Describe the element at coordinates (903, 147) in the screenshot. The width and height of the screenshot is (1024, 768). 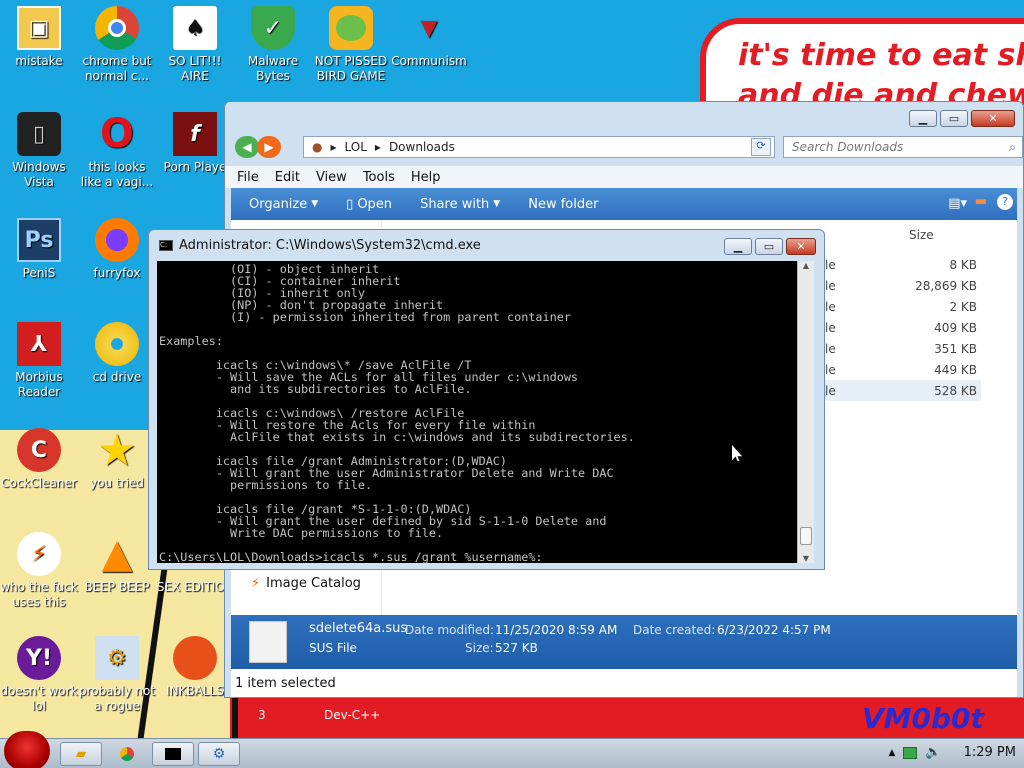
I see `search-input: Search Downloads ⌕` at that location.